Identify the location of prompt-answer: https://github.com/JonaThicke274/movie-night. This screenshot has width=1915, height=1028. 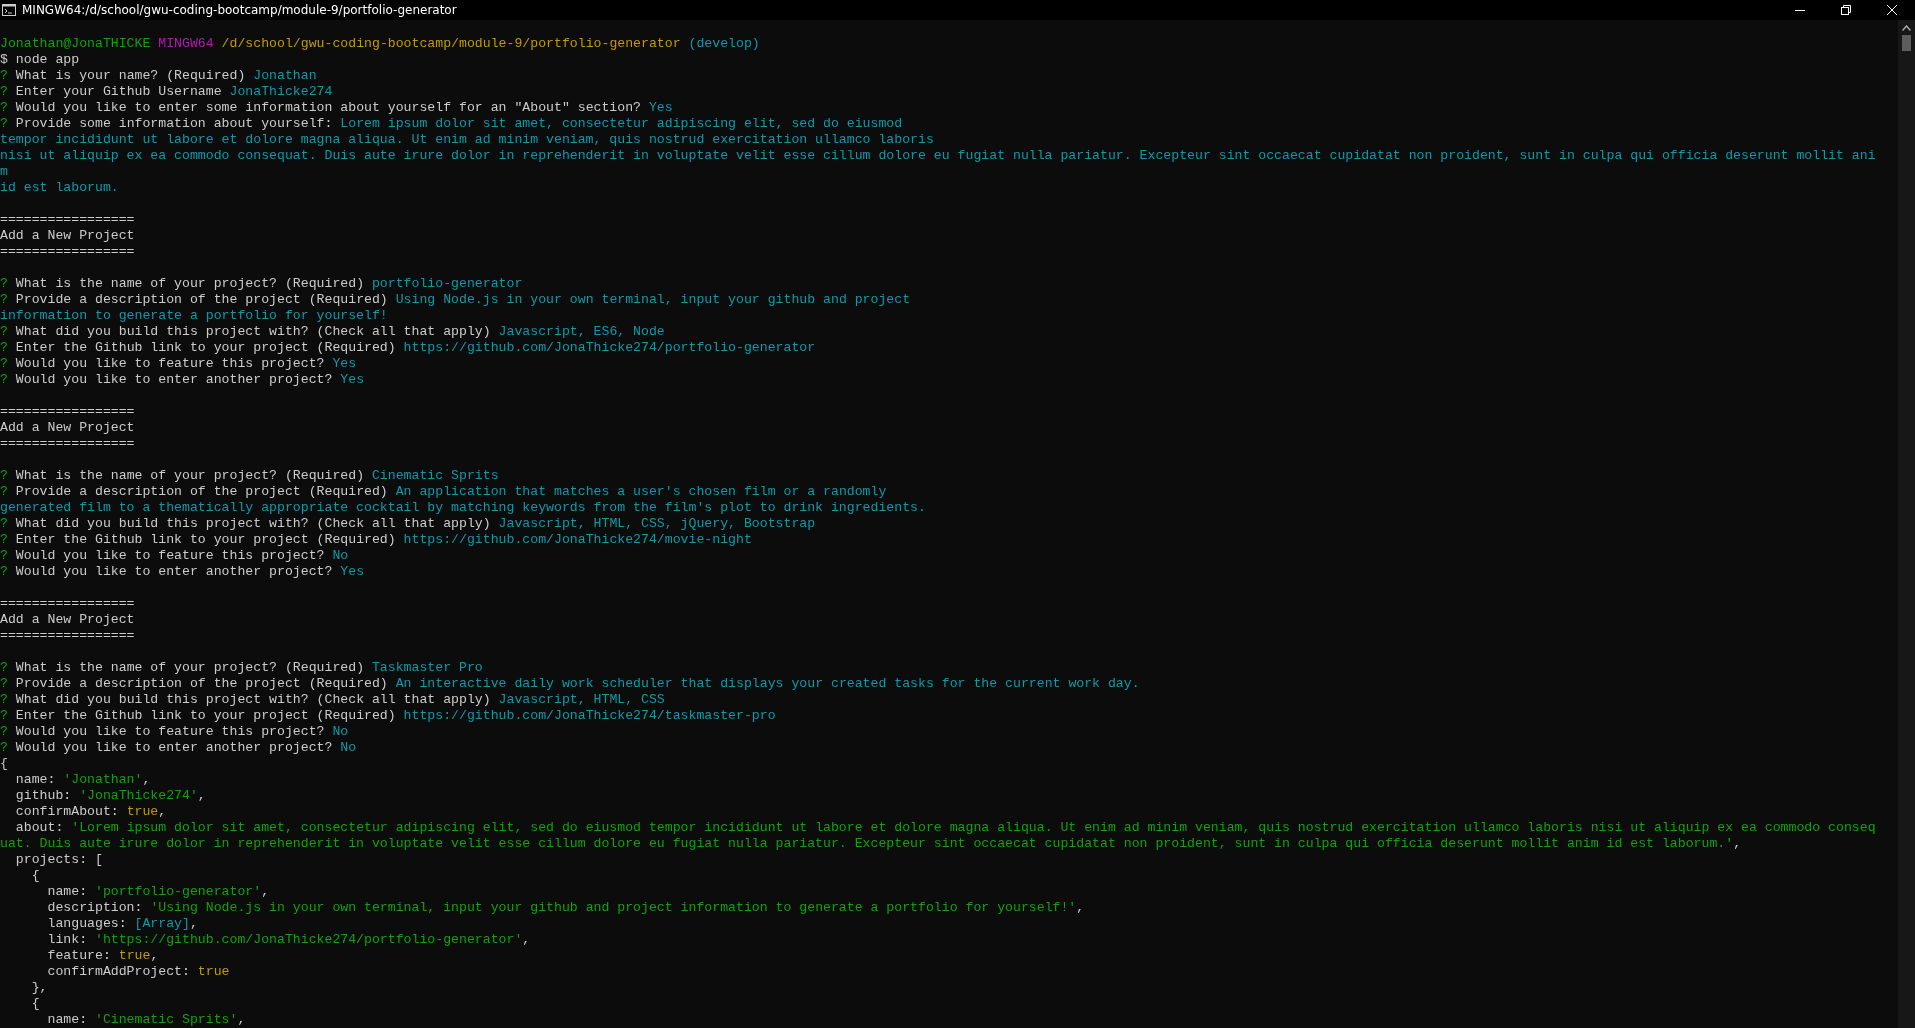
(577, 539).